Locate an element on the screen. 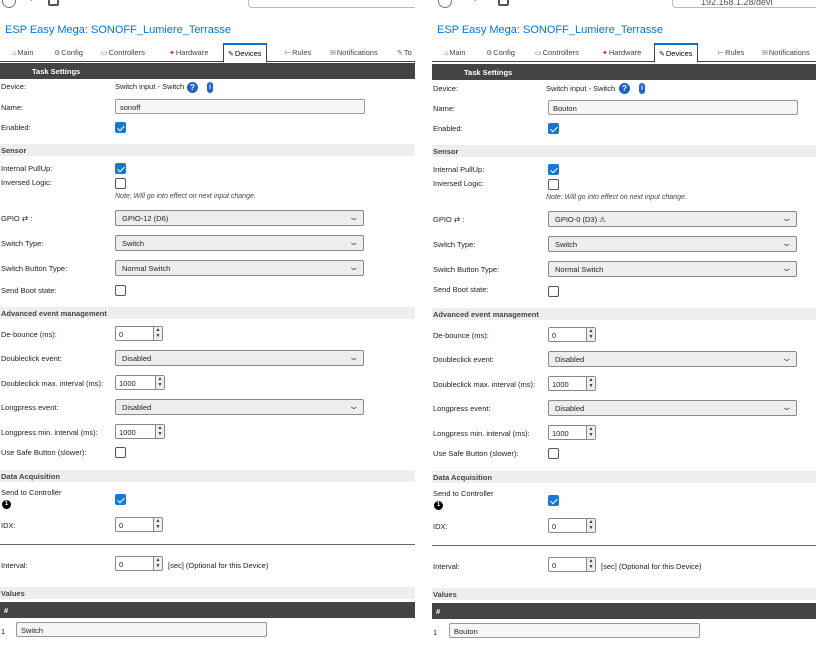  home-icon: ⌂ is located at coordinates (446, 53).